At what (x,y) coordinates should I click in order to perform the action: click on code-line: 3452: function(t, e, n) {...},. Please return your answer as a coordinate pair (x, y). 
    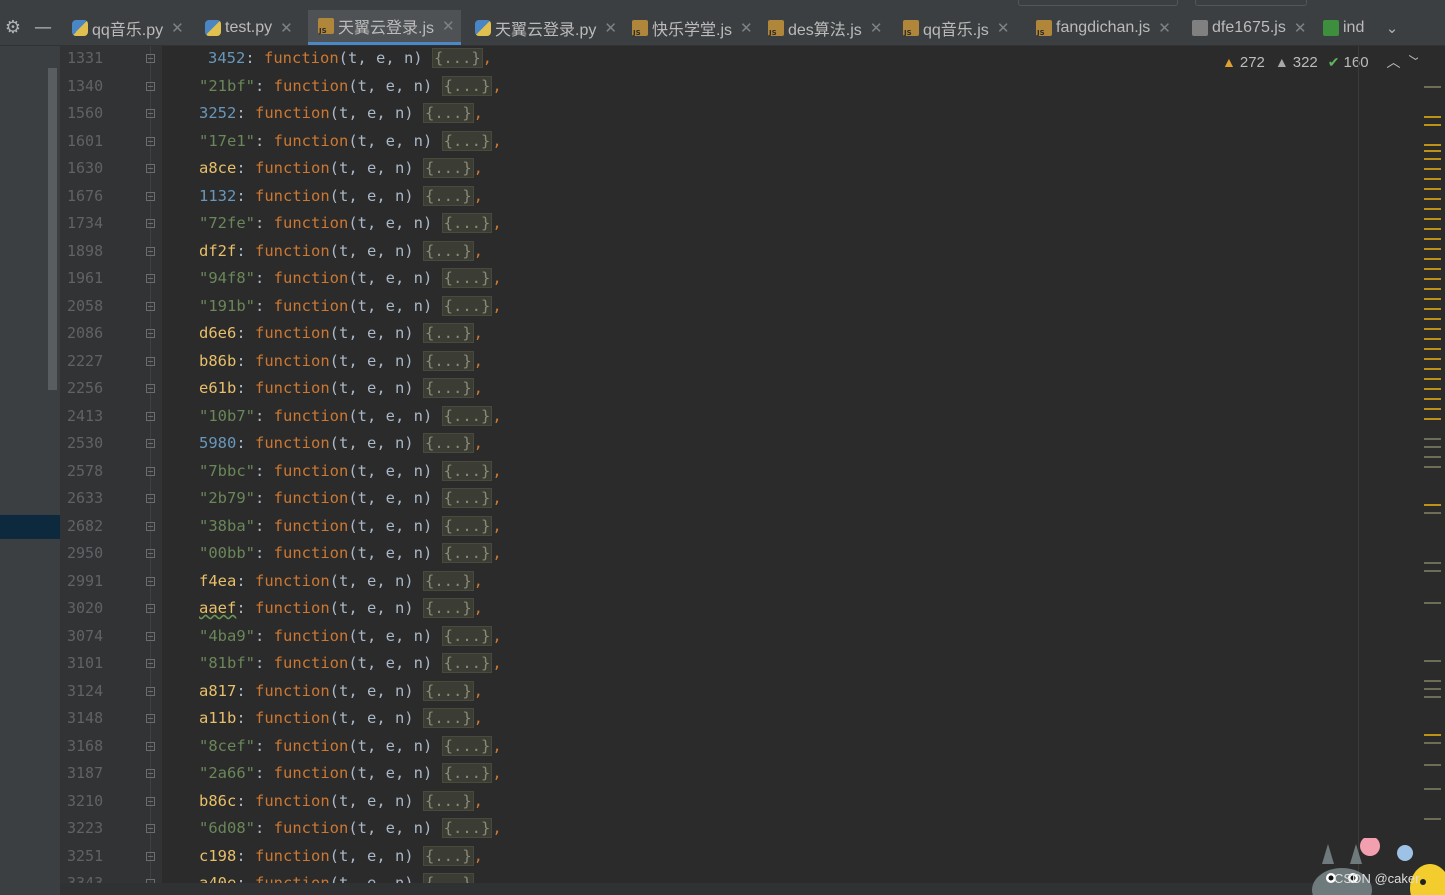
    Looking at the image, I should click on (350, 58).